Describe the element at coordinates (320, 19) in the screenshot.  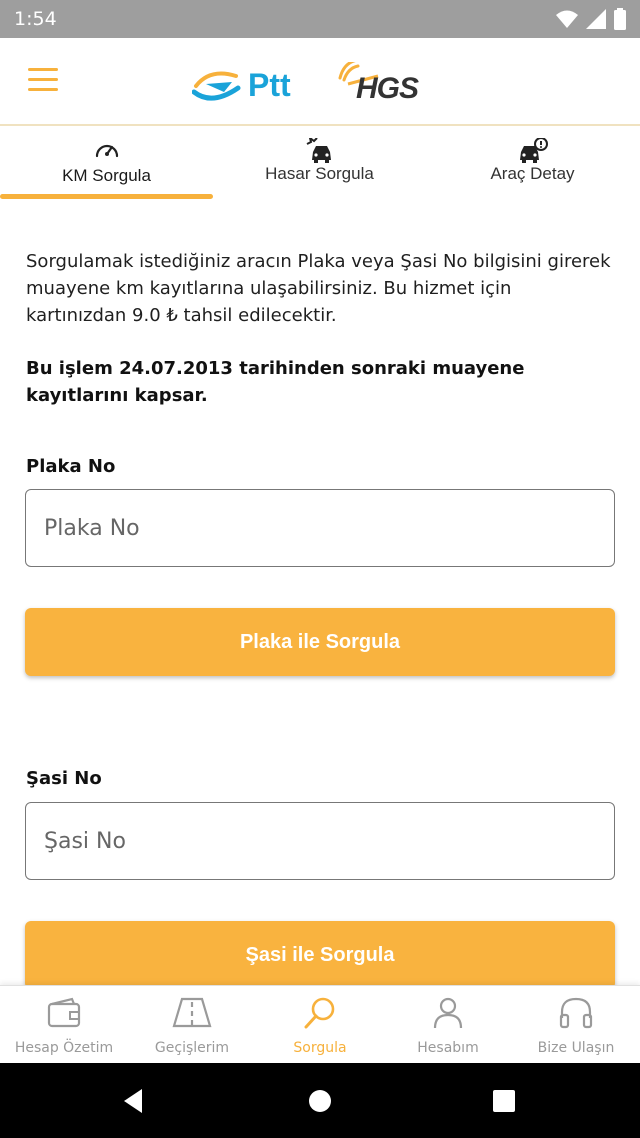
I see `status-bar: 1:54` at that location.